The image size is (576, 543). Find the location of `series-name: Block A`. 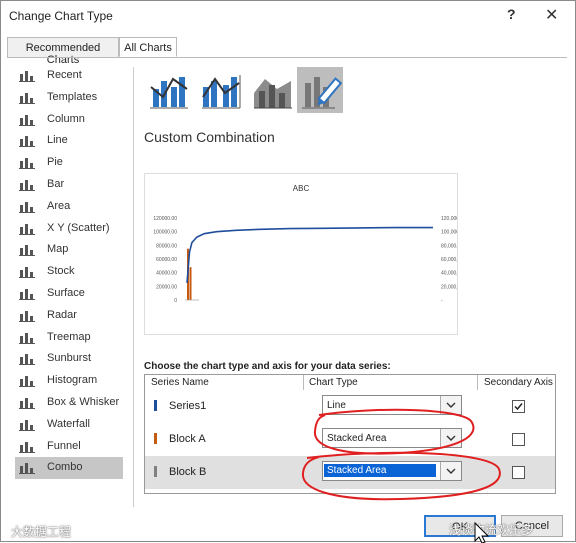

series-name: Block A is located at coordinates (187, 439).